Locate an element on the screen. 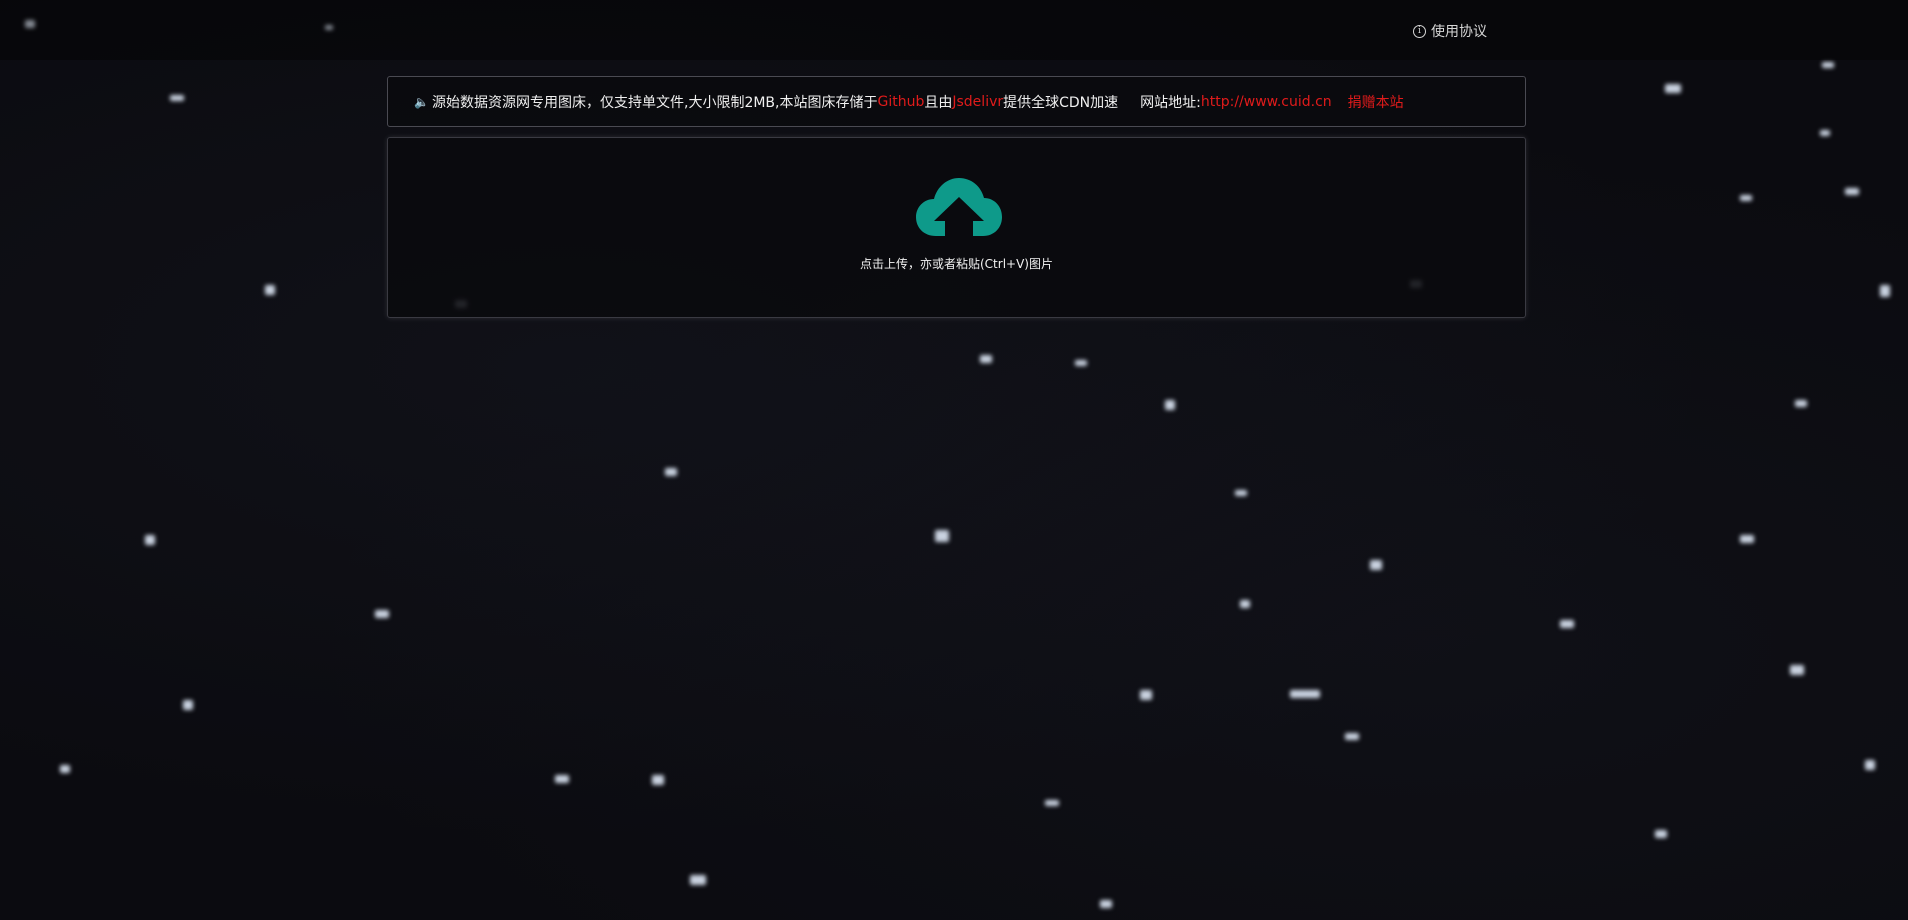  usage-agreement-link: i 使用协议 is located at coordinates (1450, 31).